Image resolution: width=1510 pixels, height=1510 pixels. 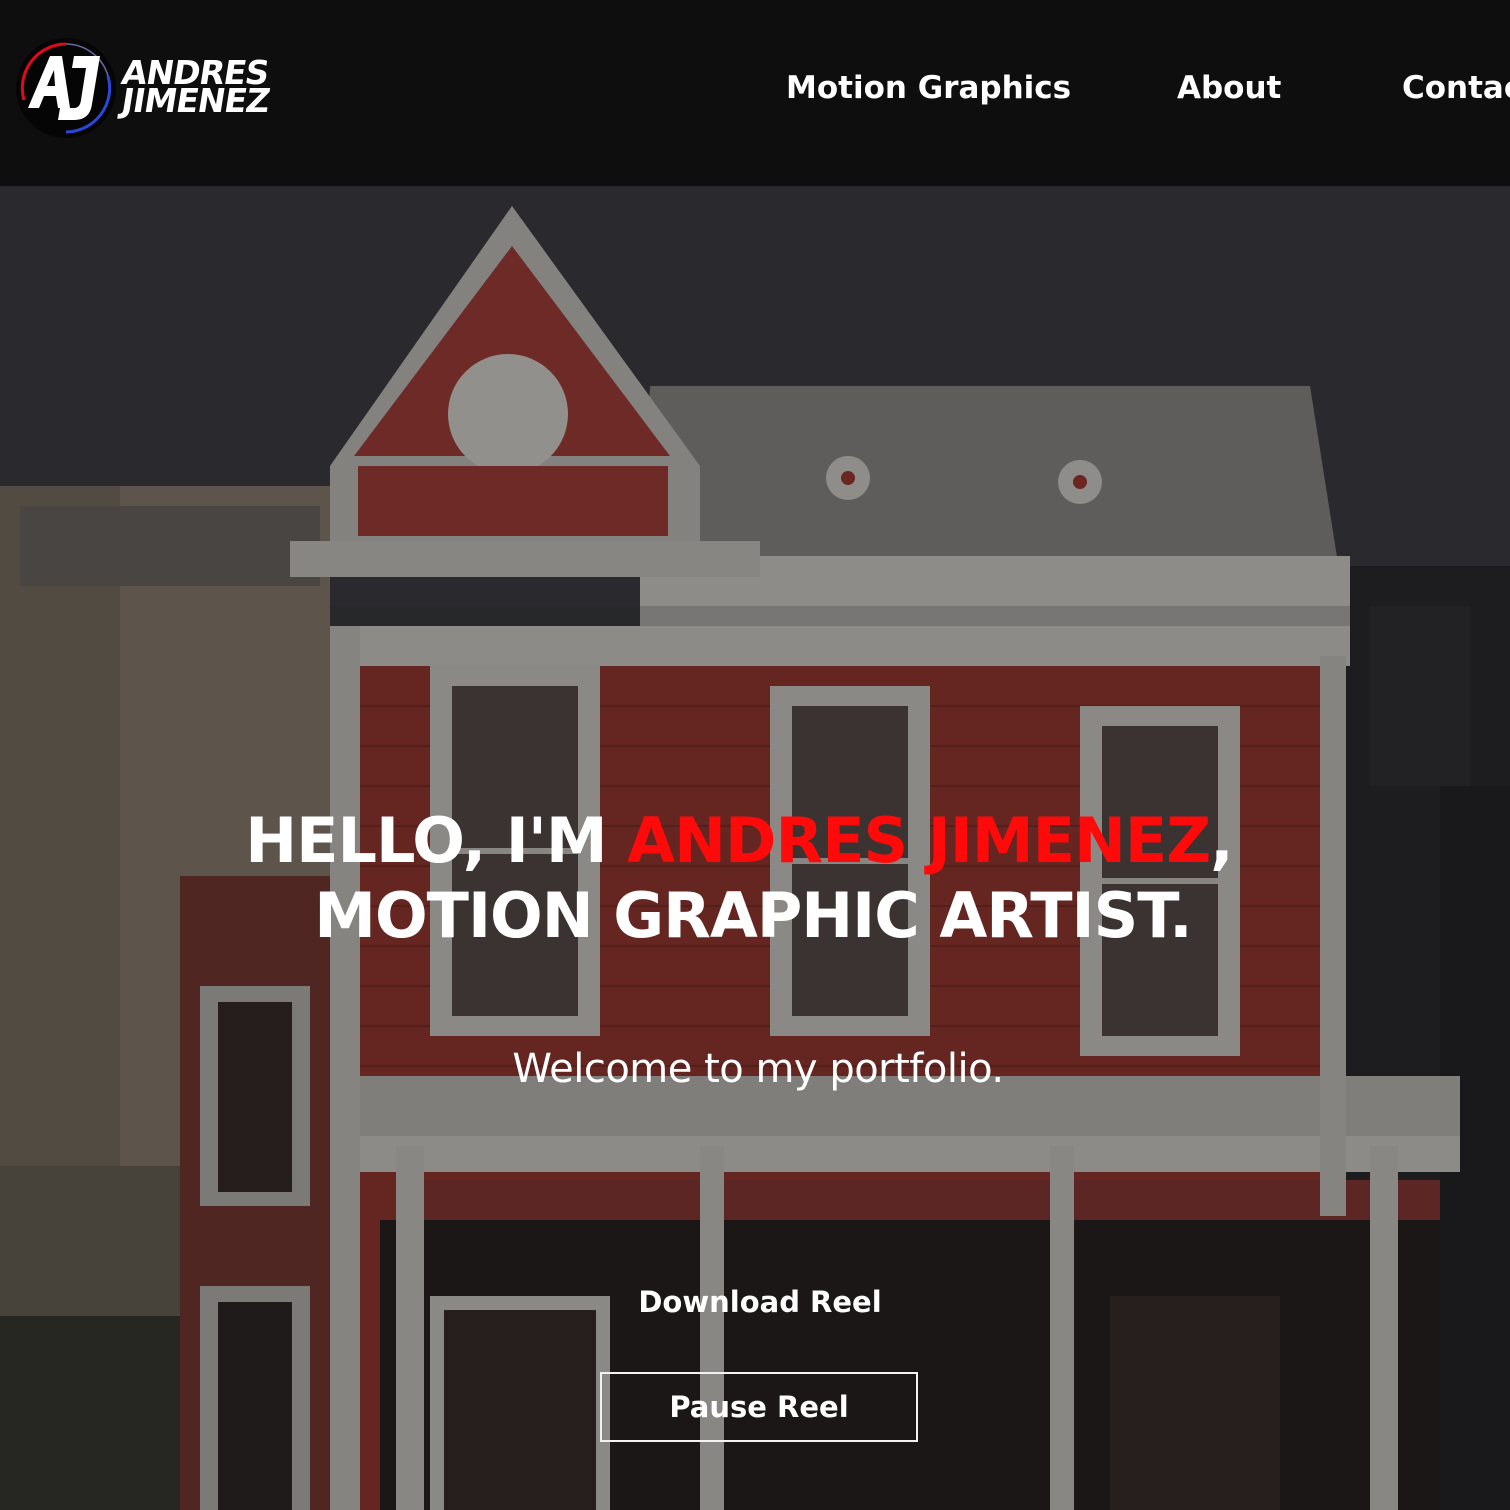 I want to click on nav-motion-graphics: Motion Graphics, so click(x=928, y=88).